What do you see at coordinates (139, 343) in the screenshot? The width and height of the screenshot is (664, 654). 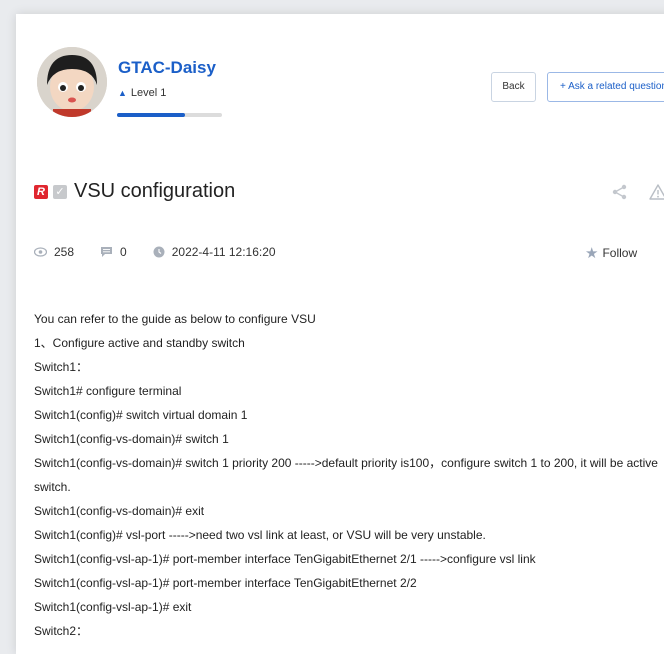 I see `content-line: 1、Configure active and standby switch` at bounding box center [139, 343].